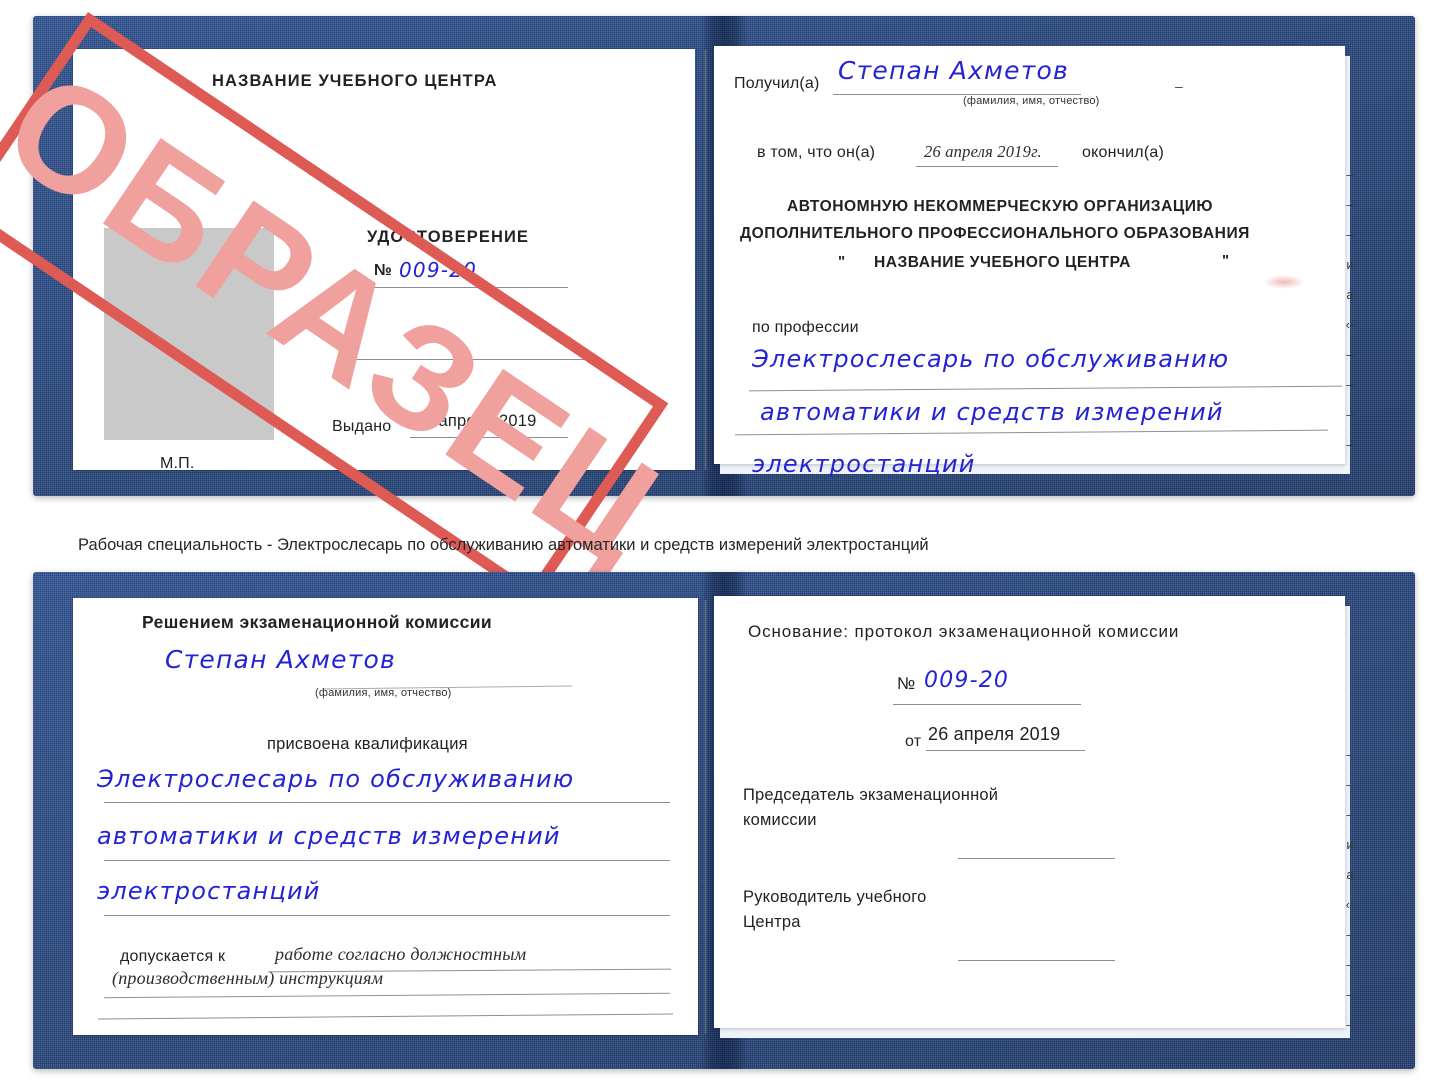 This screenshot has width=1448, height=1085. Describe the element at coordinates (1226, 260) in the screenshot. I see `organization-quote-close: "` at that location.